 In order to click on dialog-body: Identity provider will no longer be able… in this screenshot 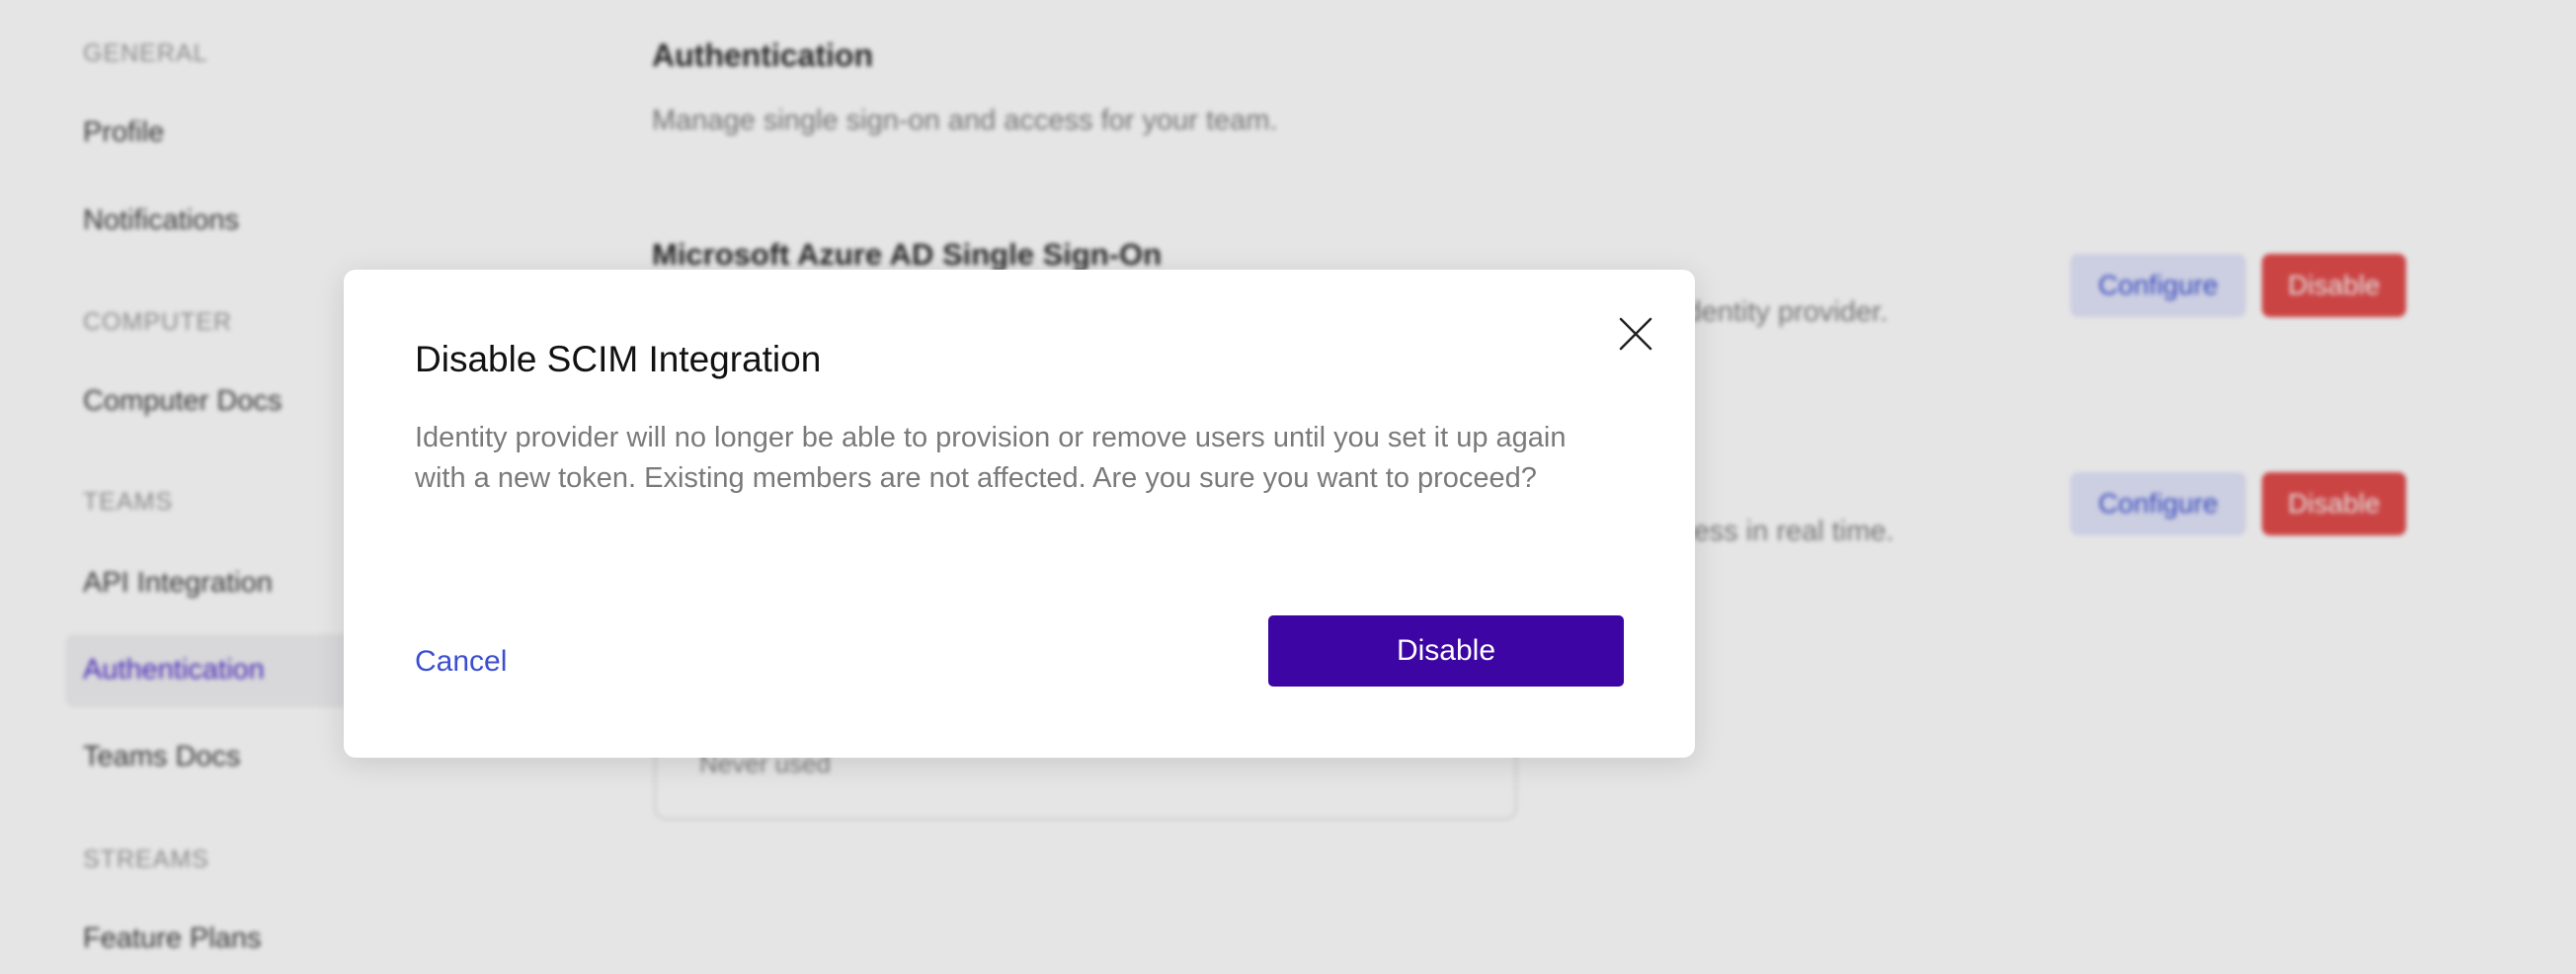, I will do `click(991, 458)`.